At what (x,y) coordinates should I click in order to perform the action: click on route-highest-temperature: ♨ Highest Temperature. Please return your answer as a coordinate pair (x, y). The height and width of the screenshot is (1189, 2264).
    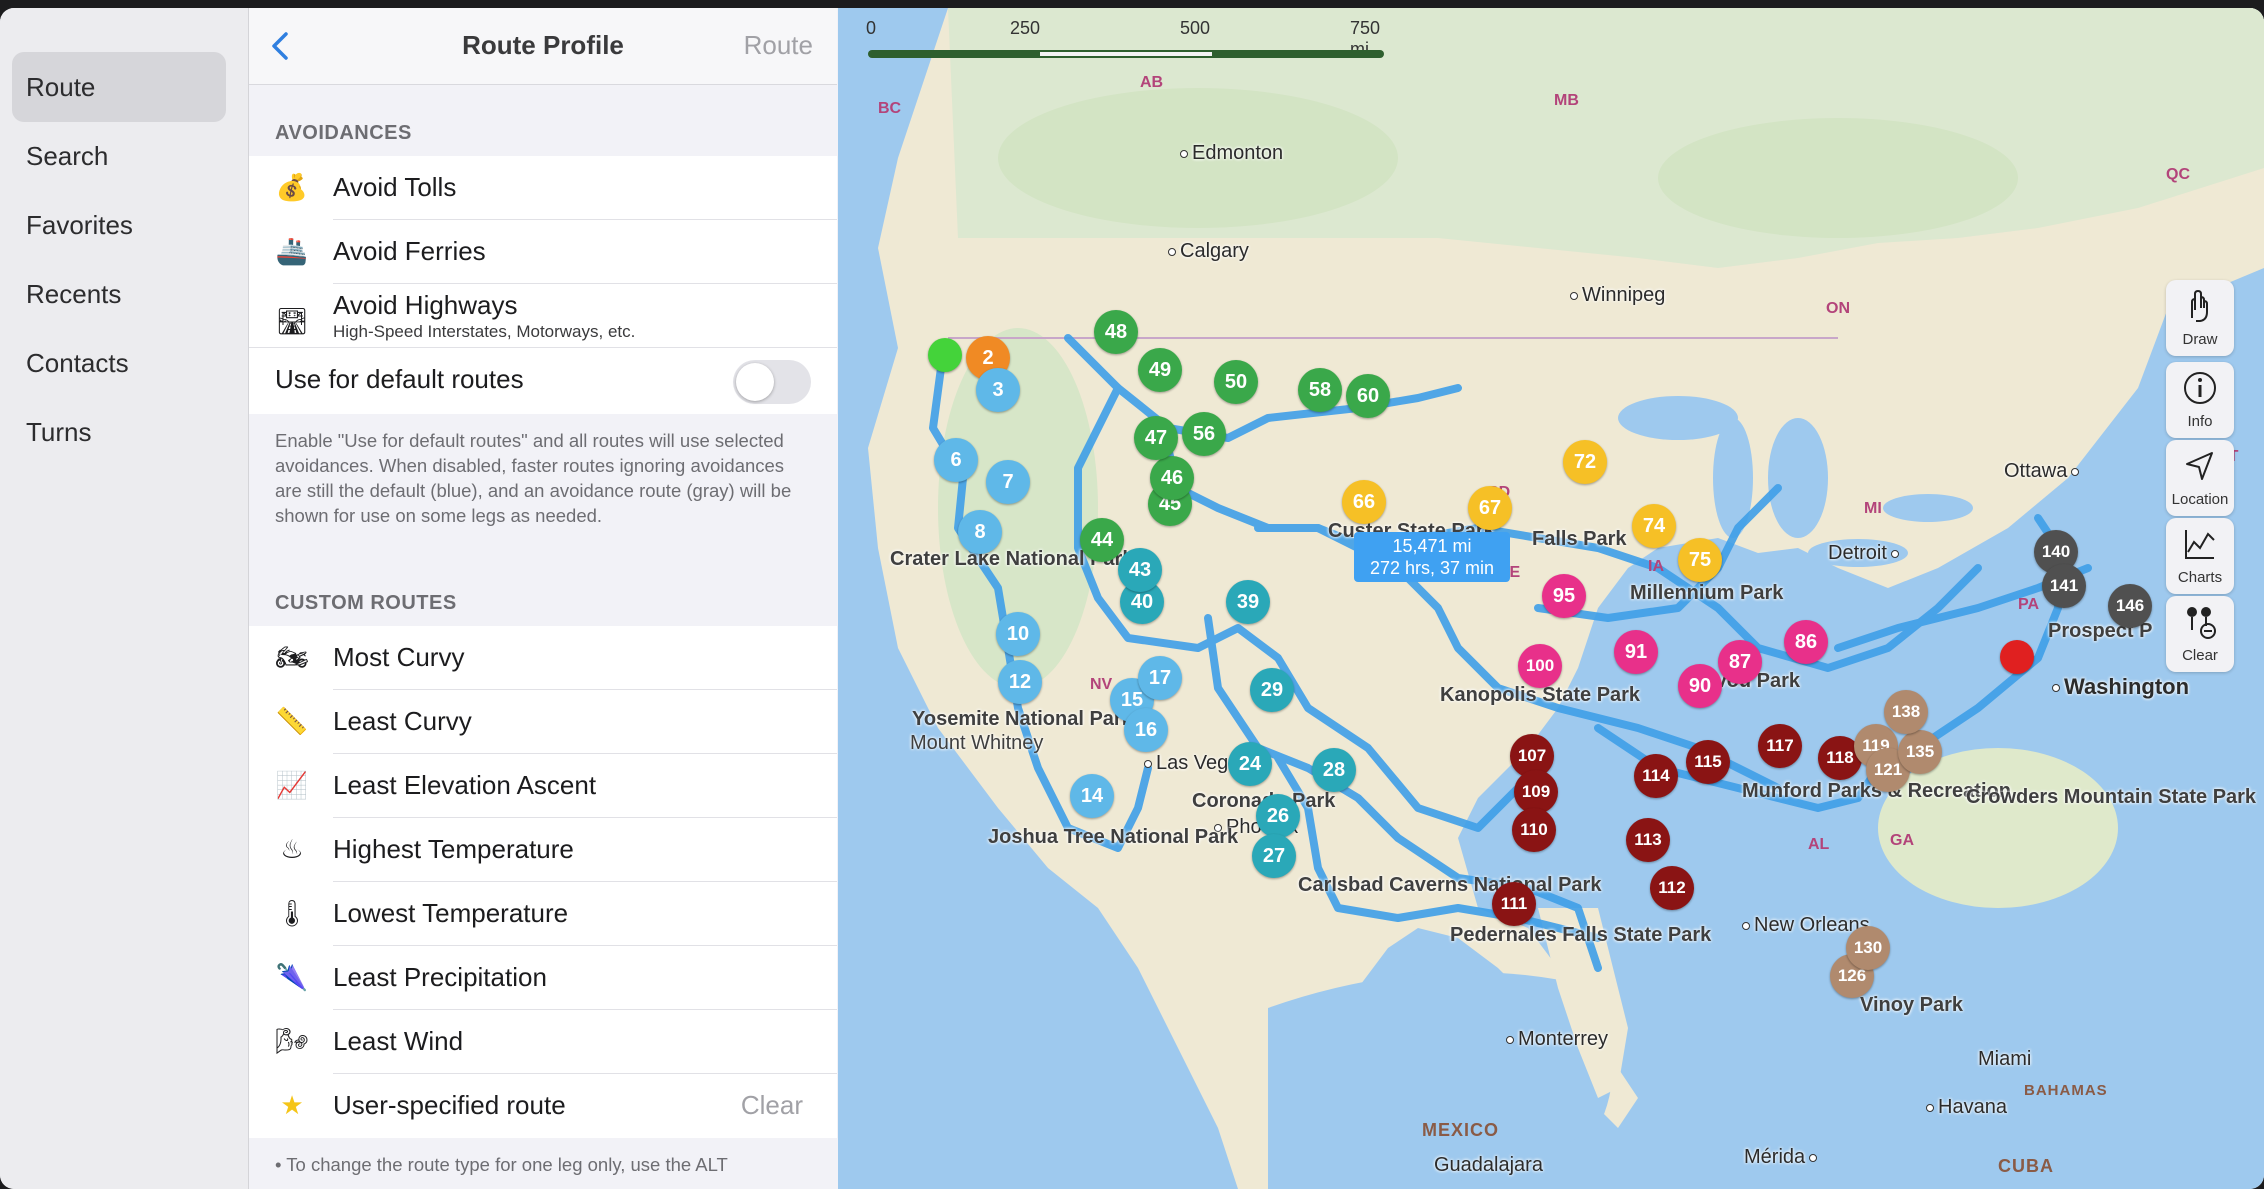
    Looking at the image, I should click on (543, 850).